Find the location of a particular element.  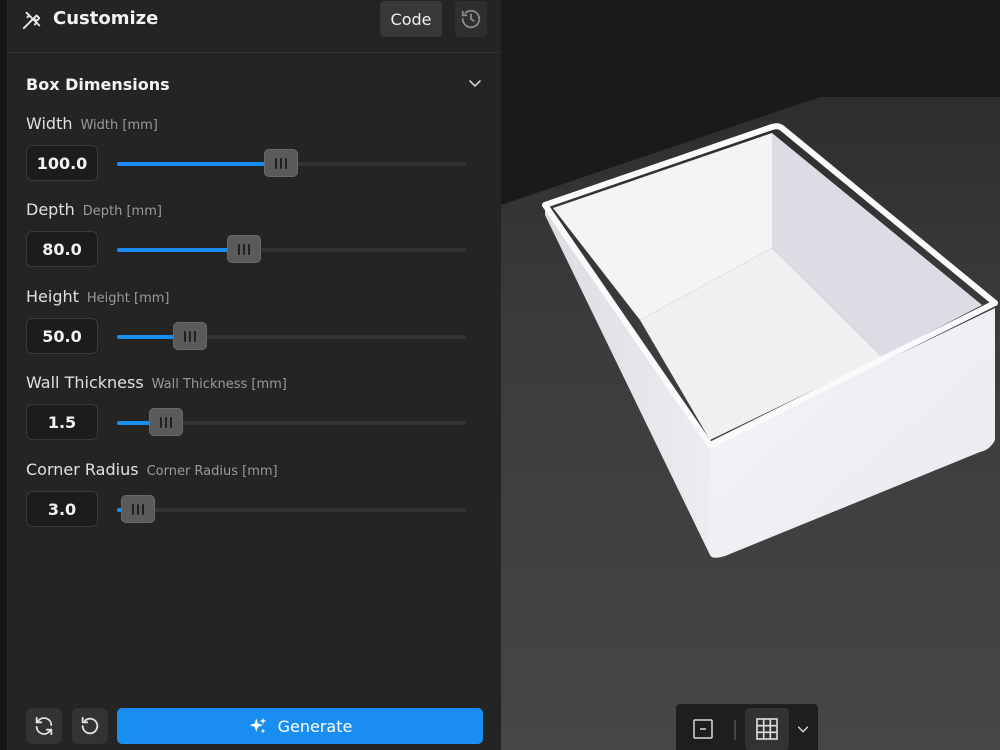

history-button is located at coordinates (471, 19).